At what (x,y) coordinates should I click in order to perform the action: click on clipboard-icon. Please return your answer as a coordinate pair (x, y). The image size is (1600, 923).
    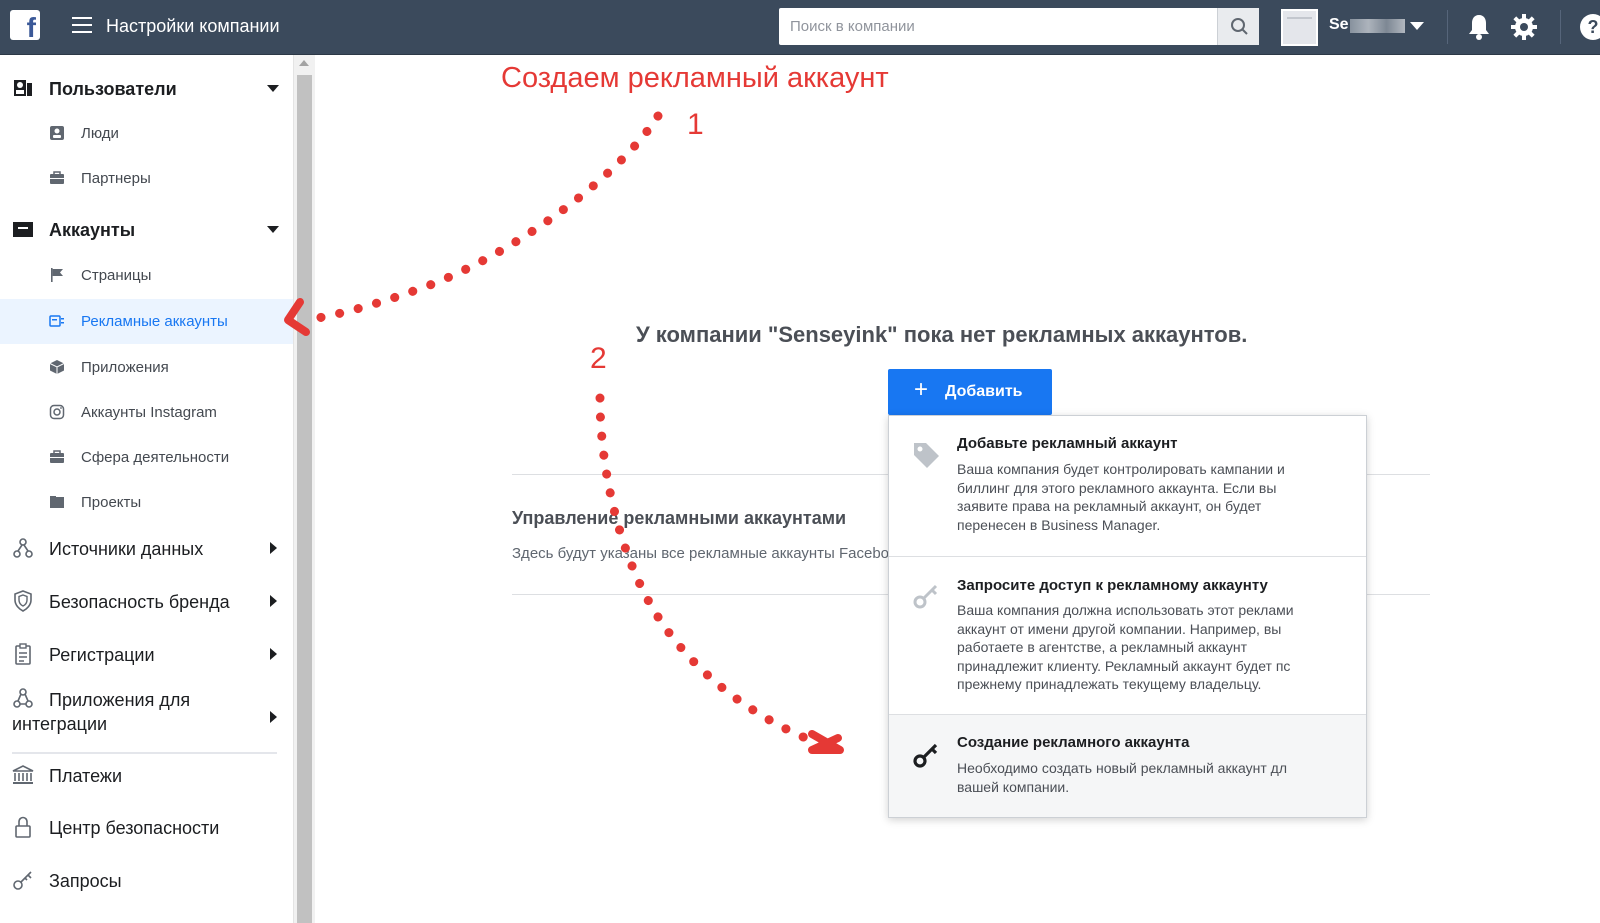
    Looking at the image, I should click on (23, 654).